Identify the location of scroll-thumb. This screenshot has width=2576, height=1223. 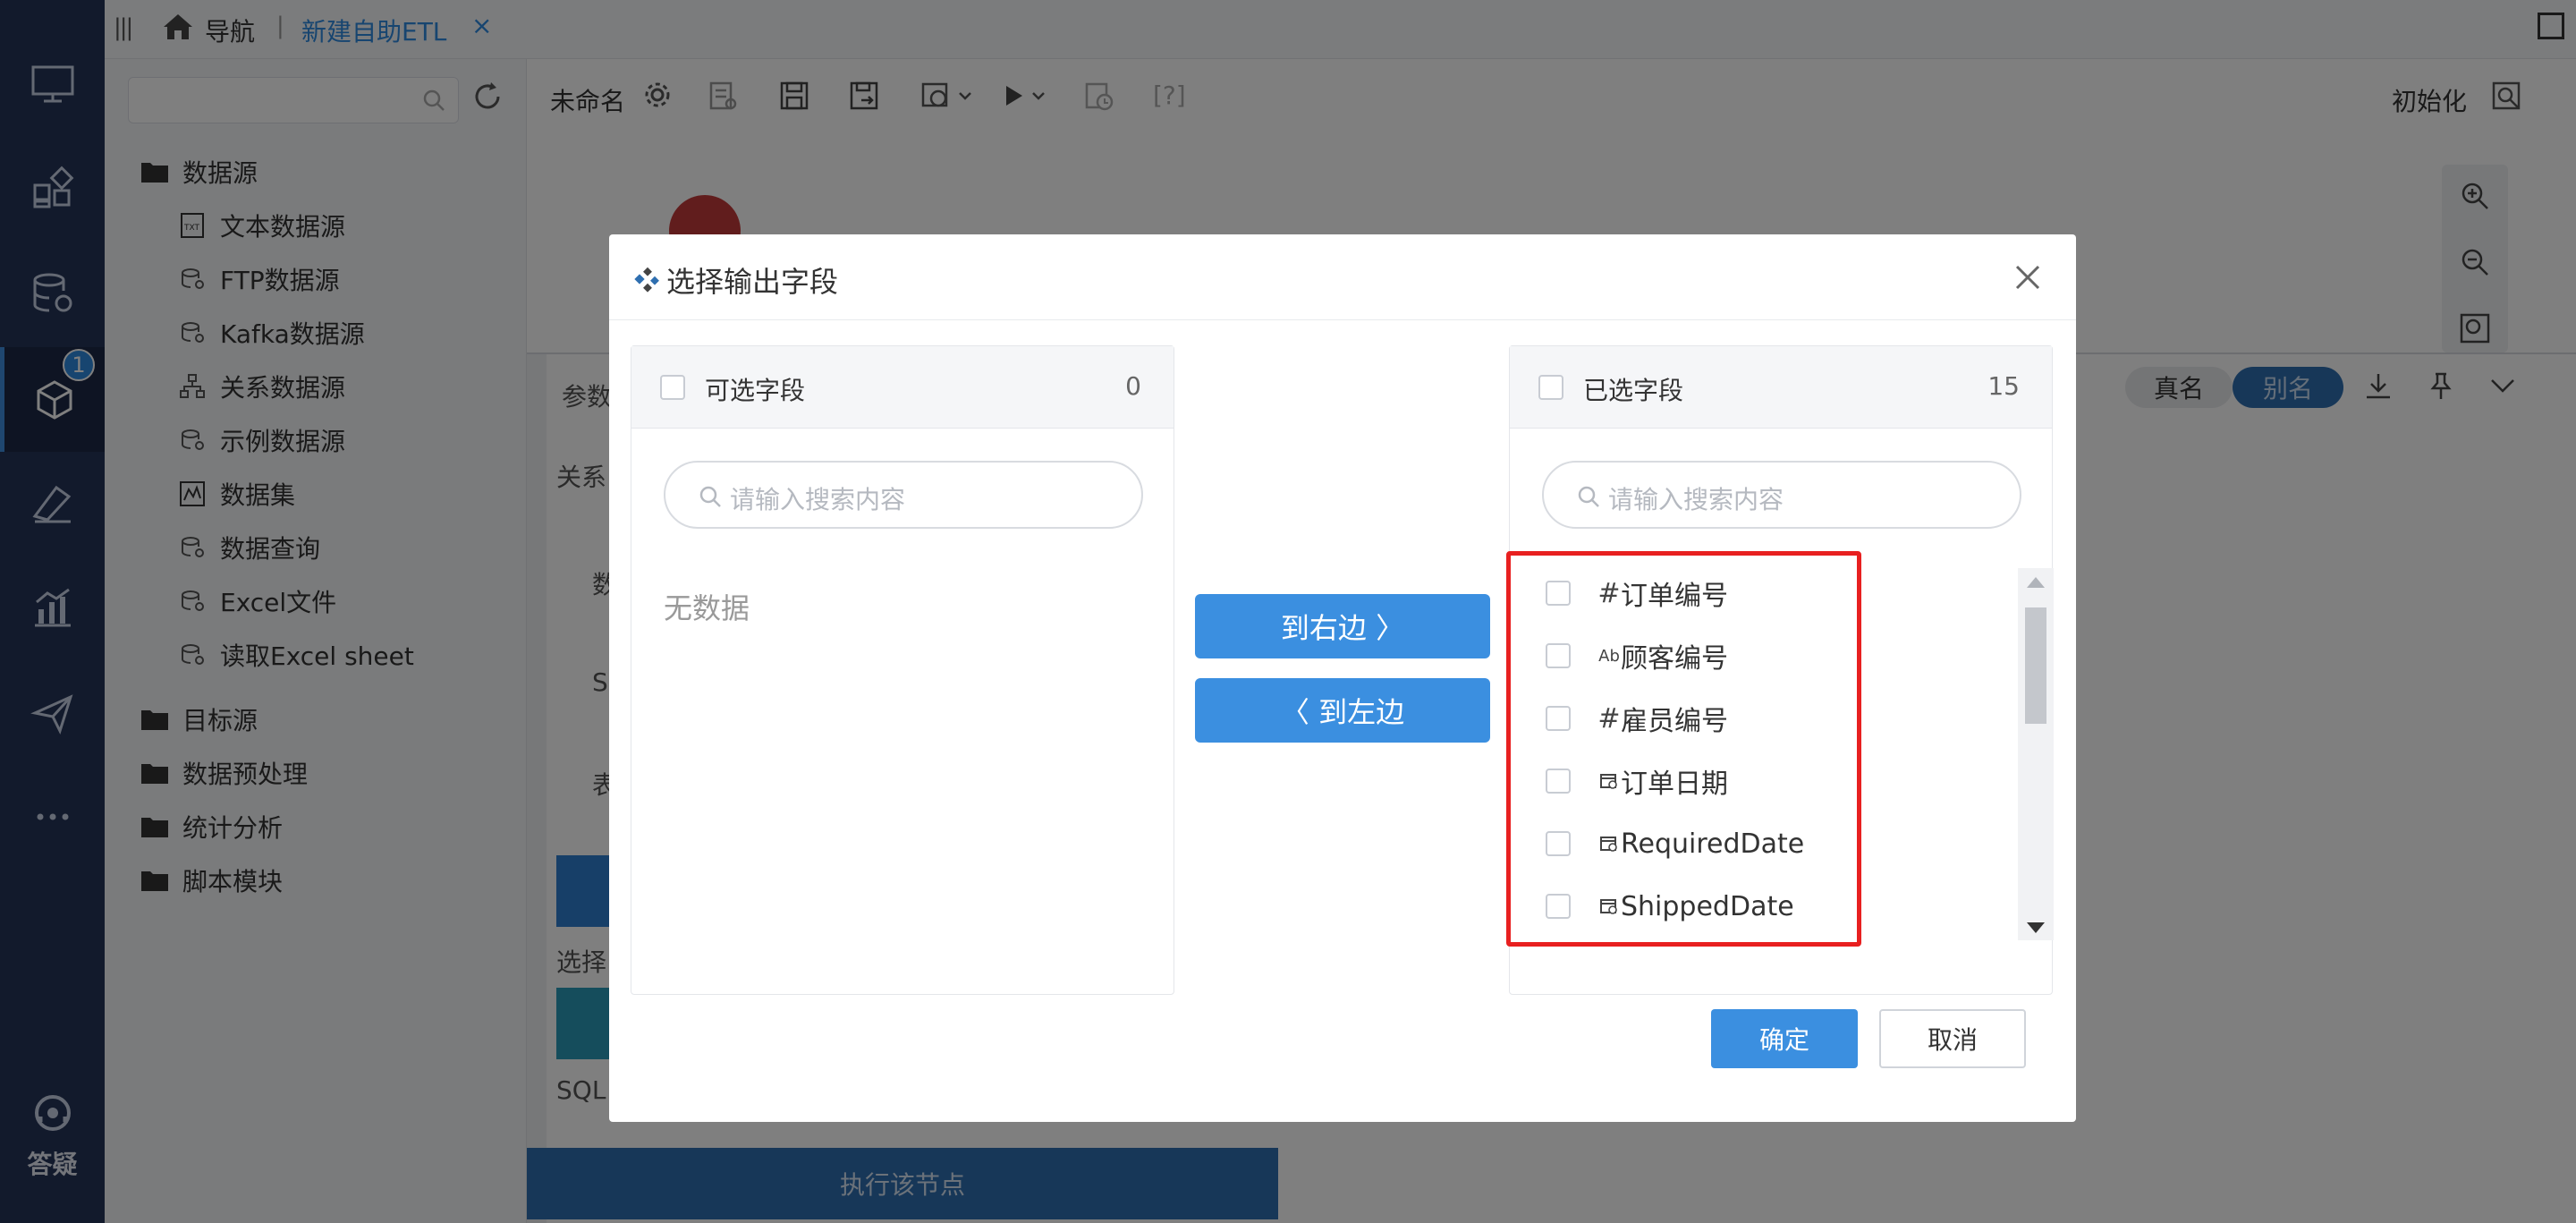
(2035, 665).